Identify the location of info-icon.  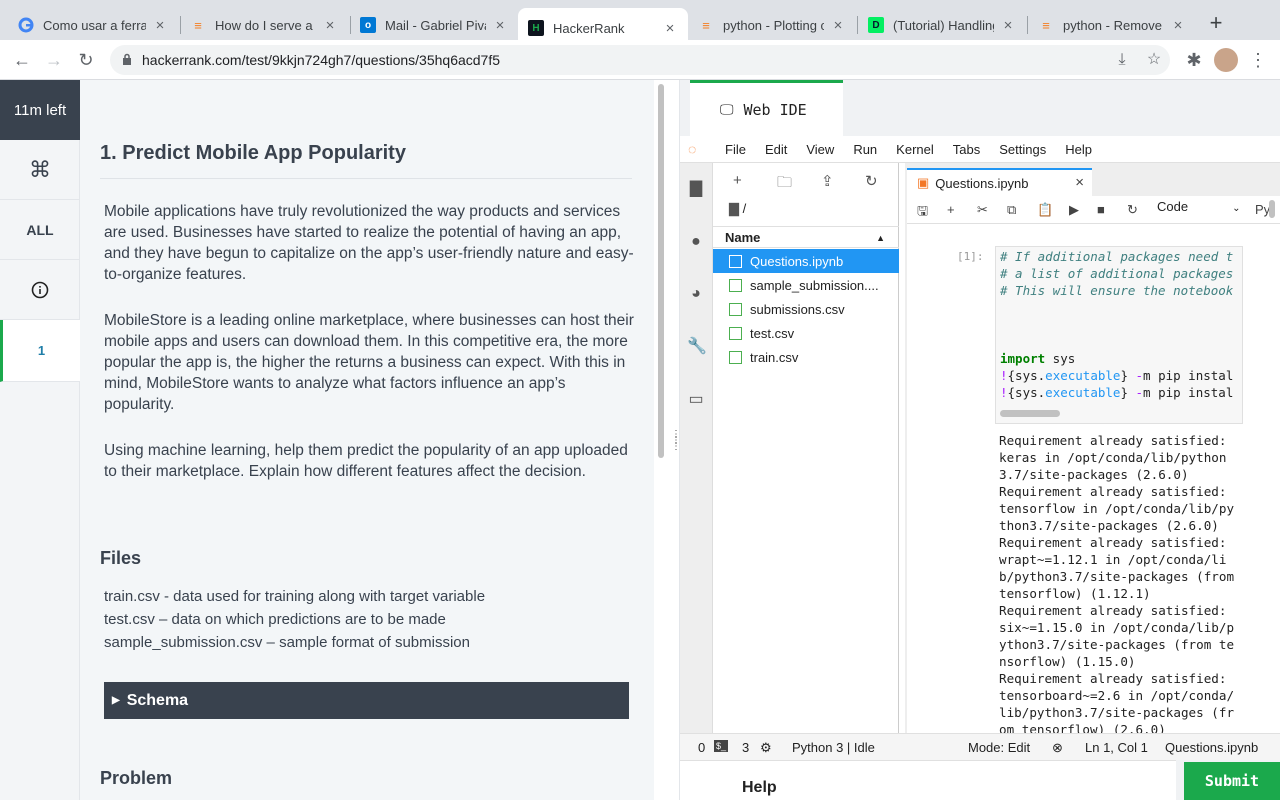
(40, 290).